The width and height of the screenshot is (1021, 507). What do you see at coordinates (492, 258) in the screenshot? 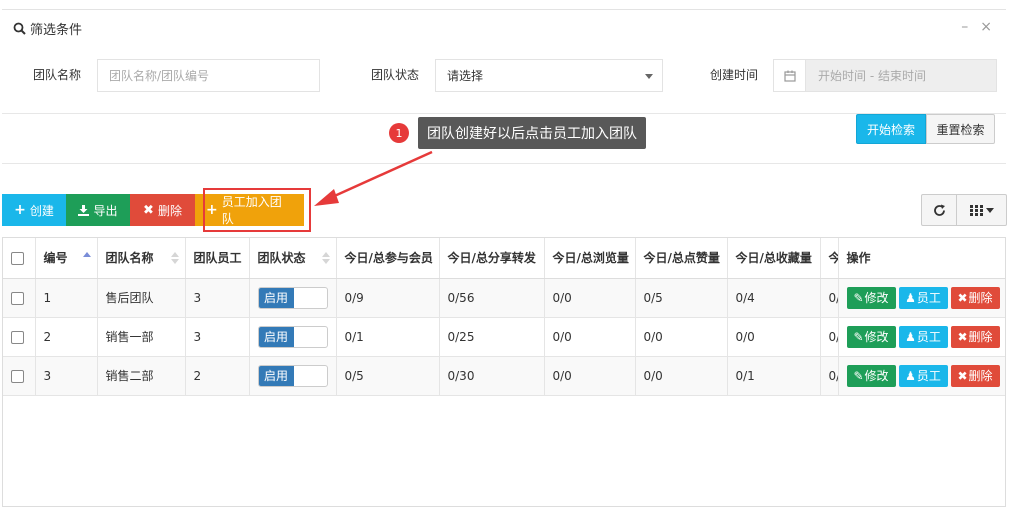
I see `header-shares: 今日/总分享转发` at bounding box center [492, 258].